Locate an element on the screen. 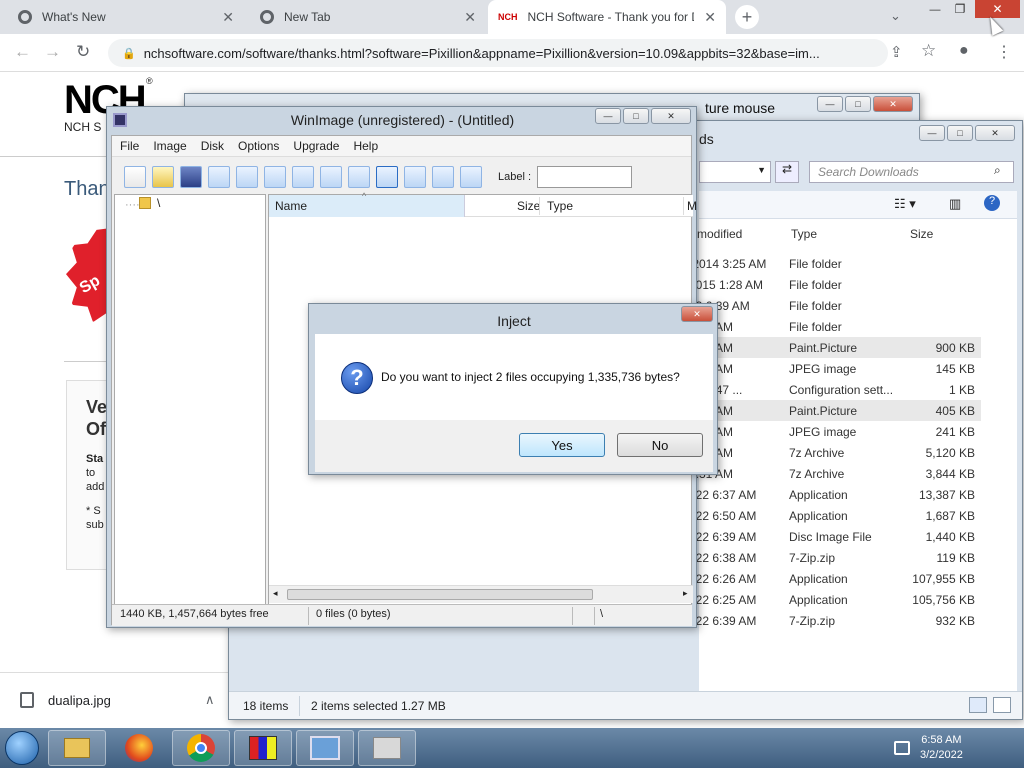  table-row: 22 6:39 AM File folder is located at coordinates (835, 305).